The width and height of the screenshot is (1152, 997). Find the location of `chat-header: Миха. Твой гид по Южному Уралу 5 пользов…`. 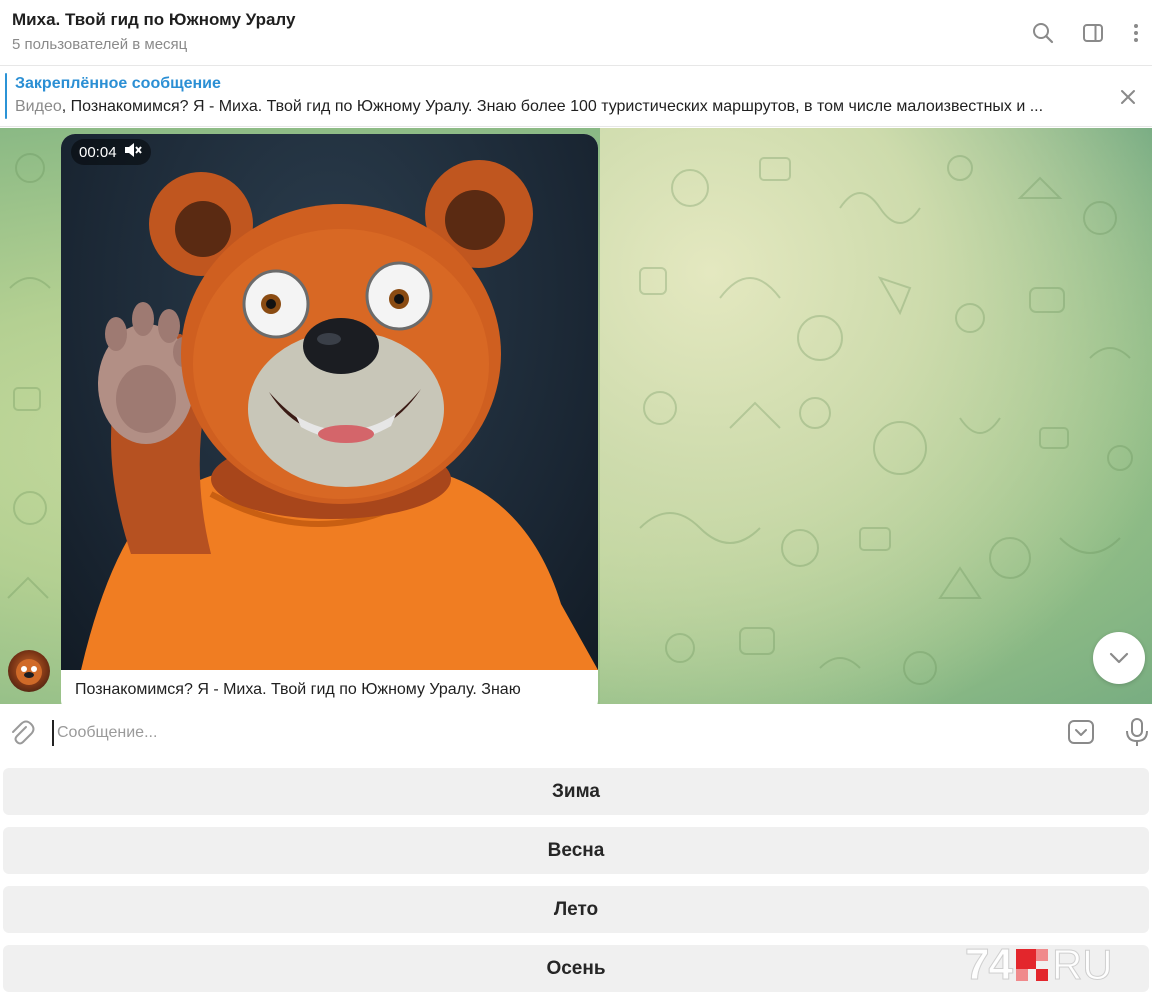

chat-header: Миха. Твой гид по Южному Уралу 5 пользов… is located at coordinates (576, 33).